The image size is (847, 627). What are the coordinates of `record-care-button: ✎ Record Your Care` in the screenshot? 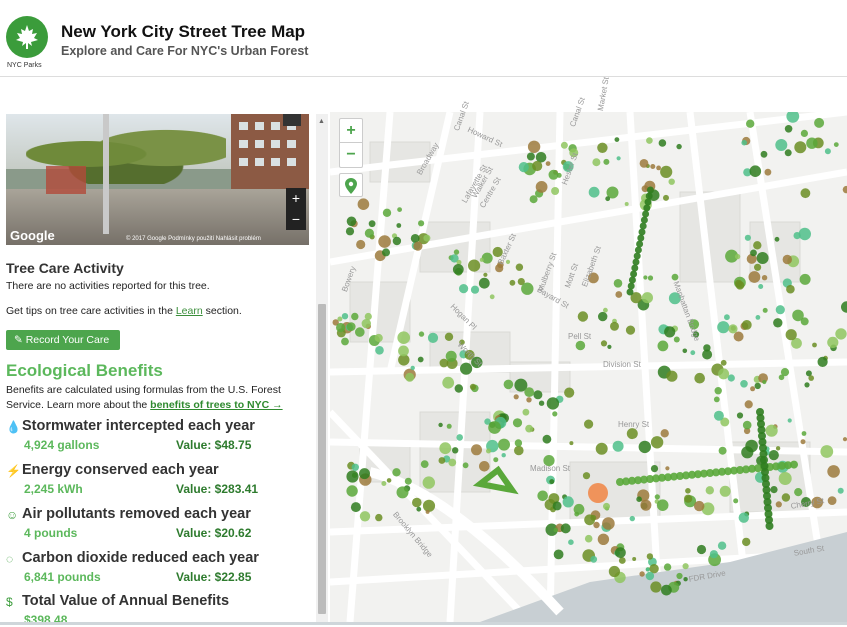 It's located at (63, 340).